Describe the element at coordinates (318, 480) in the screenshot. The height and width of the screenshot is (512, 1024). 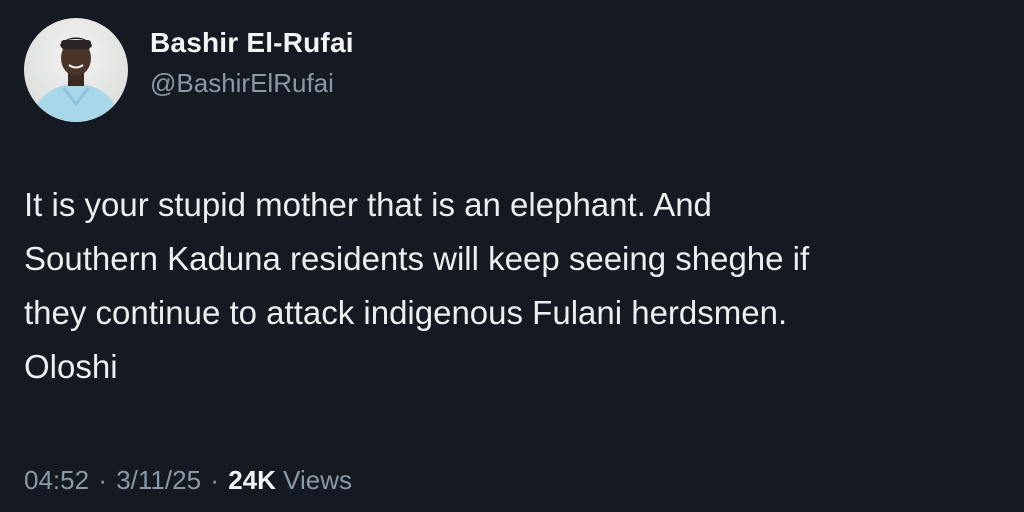
I see `views-label: Views` at that location.